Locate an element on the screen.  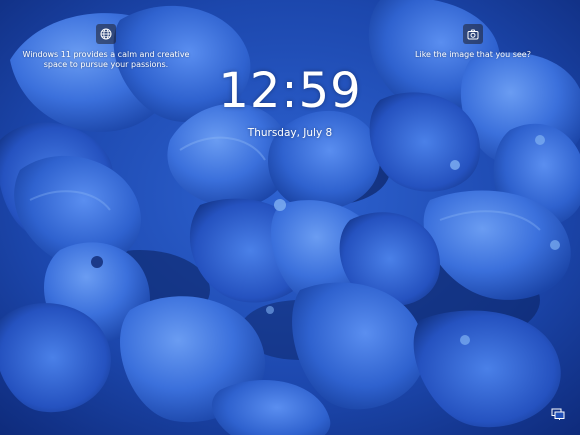
globe-icon is located at coordinates (106, 34).